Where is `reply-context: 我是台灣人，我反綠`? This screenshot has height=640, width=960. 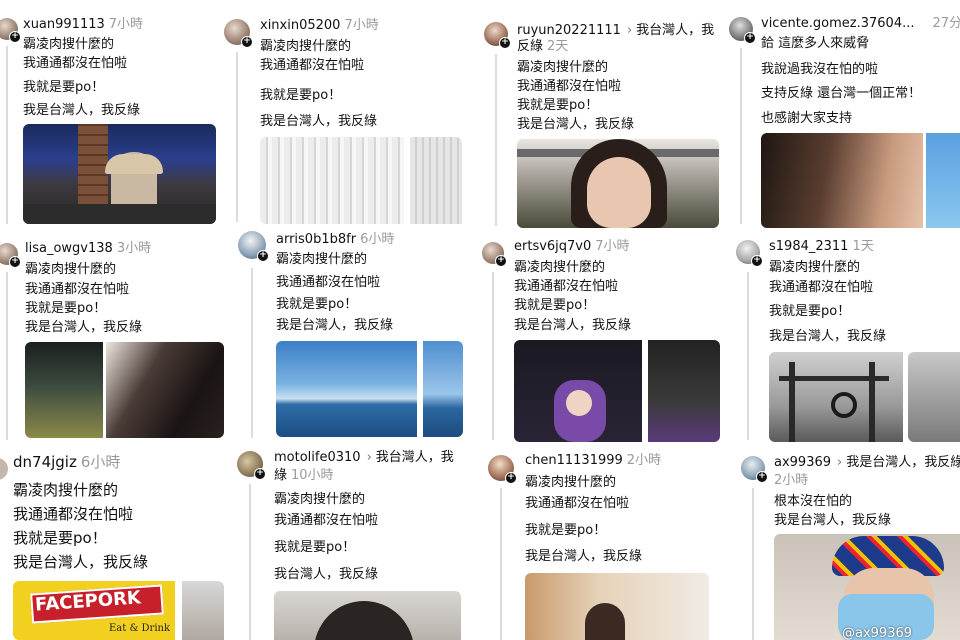 reply-context: 我是台灣人，我反綠 is located at coordinates (903, 462).